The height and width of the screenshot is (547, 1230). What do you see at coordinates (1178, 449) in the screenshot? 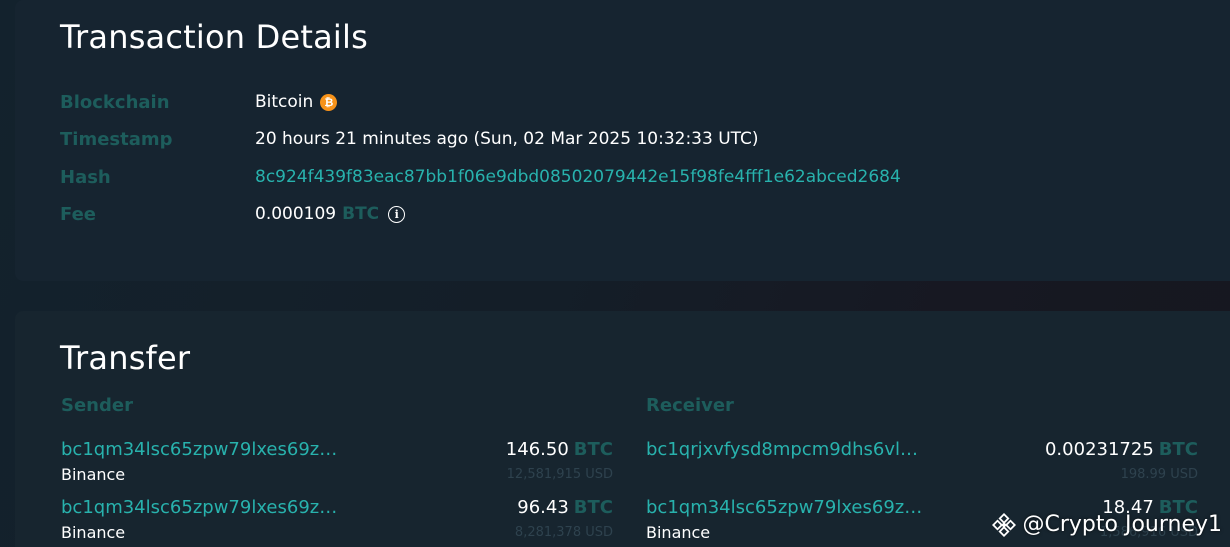
I see `receiver-amount-unit: BTC` at bounding box center [1178, 449].